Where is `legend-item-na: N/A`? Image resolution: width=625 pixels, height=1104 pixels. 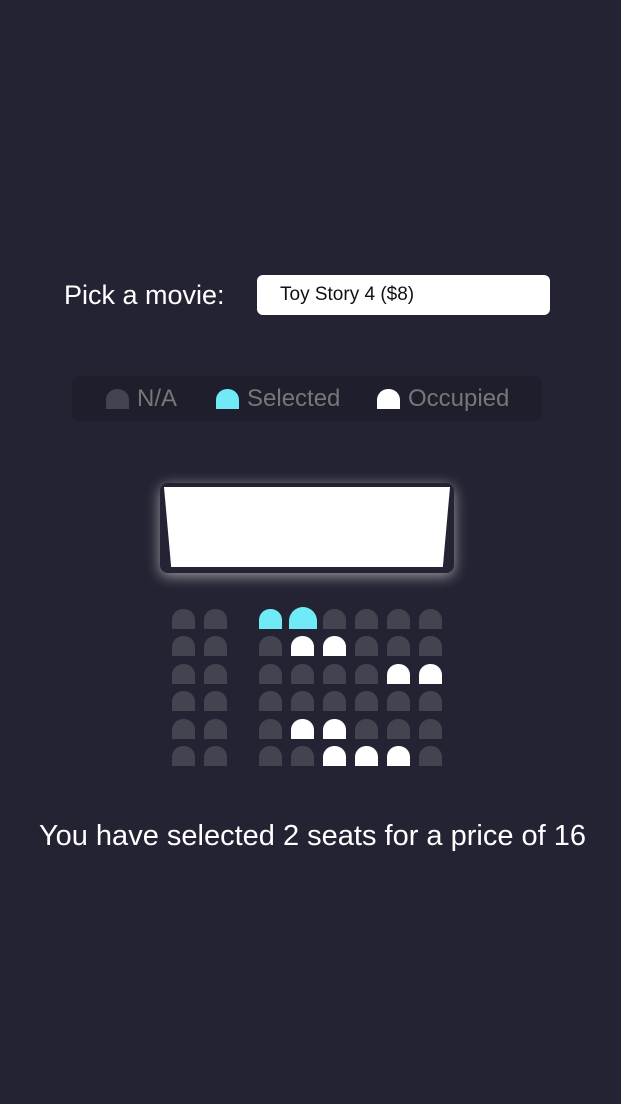
legend-item-na: N/A is located at coordinates (141, 398).